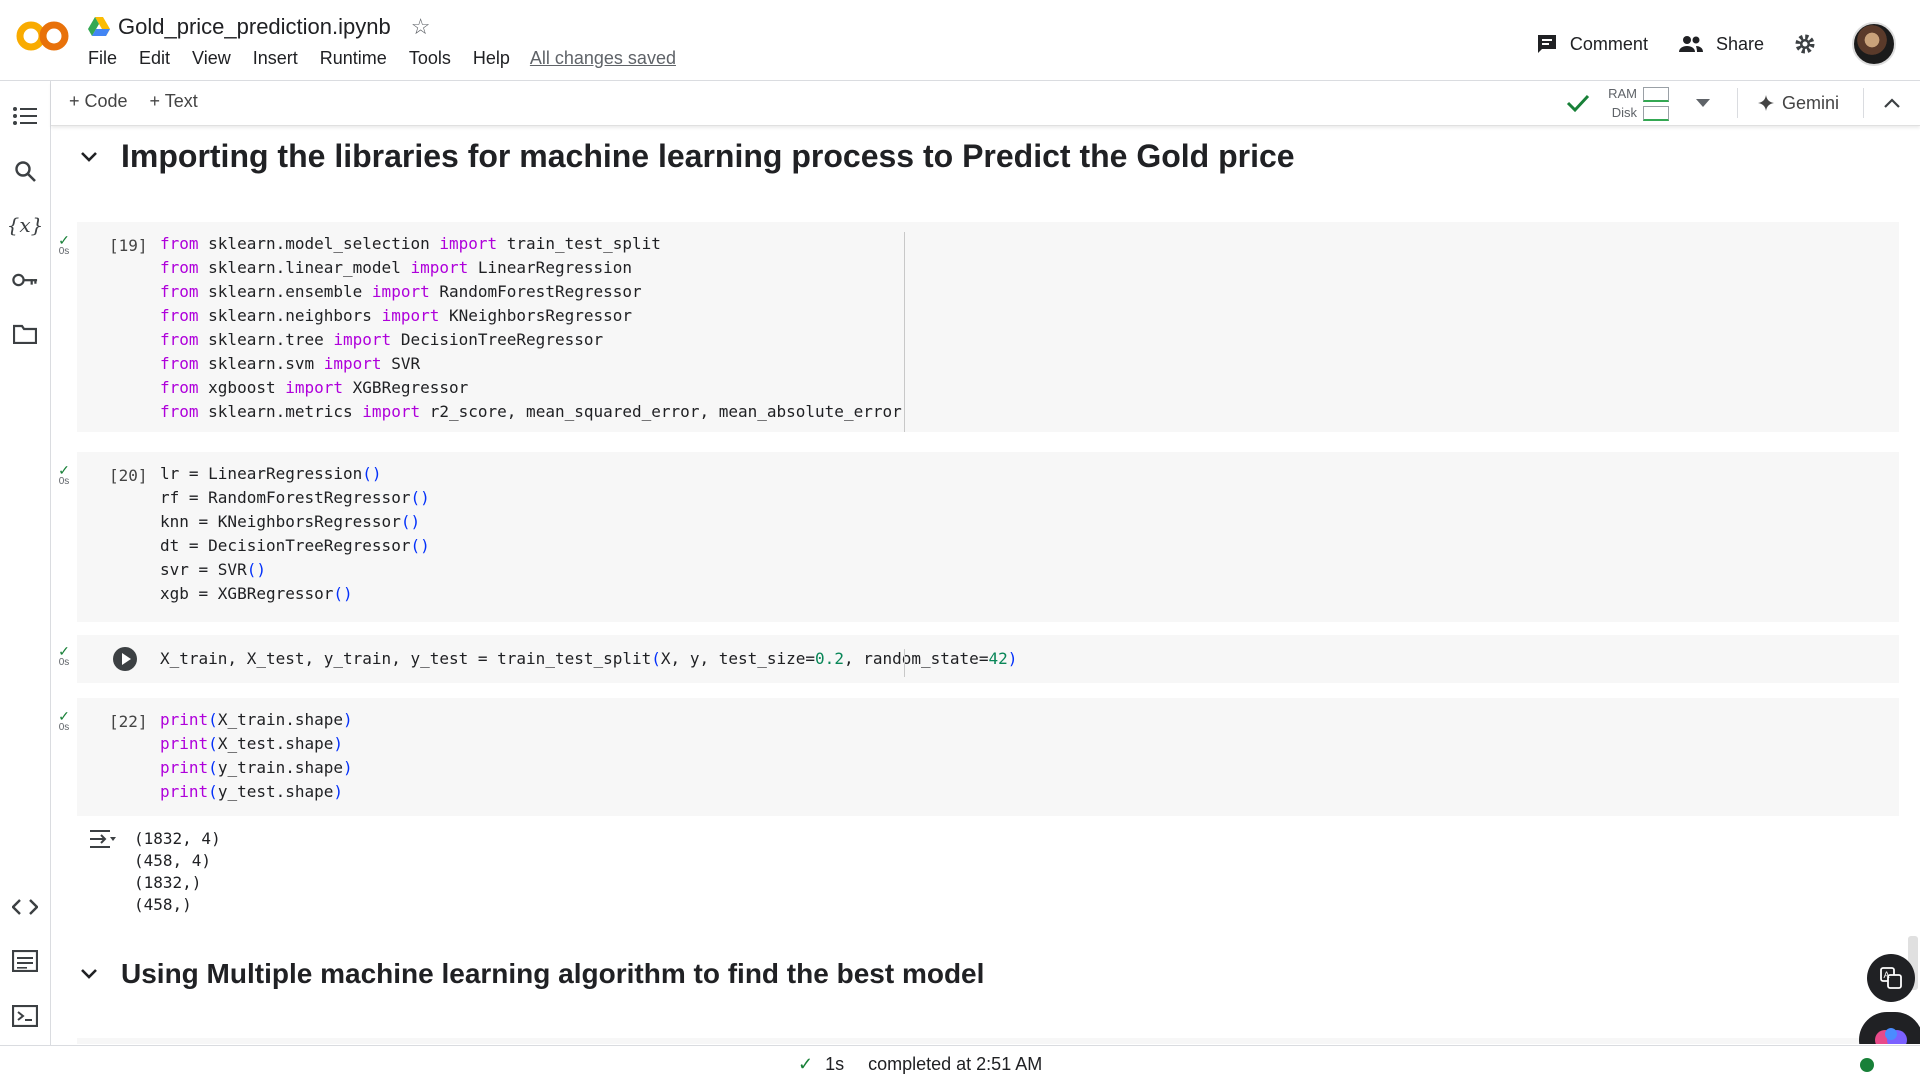 The height and width of the screenshot is (1081, 1920). I want to click on key-icon, so click(25, 280).